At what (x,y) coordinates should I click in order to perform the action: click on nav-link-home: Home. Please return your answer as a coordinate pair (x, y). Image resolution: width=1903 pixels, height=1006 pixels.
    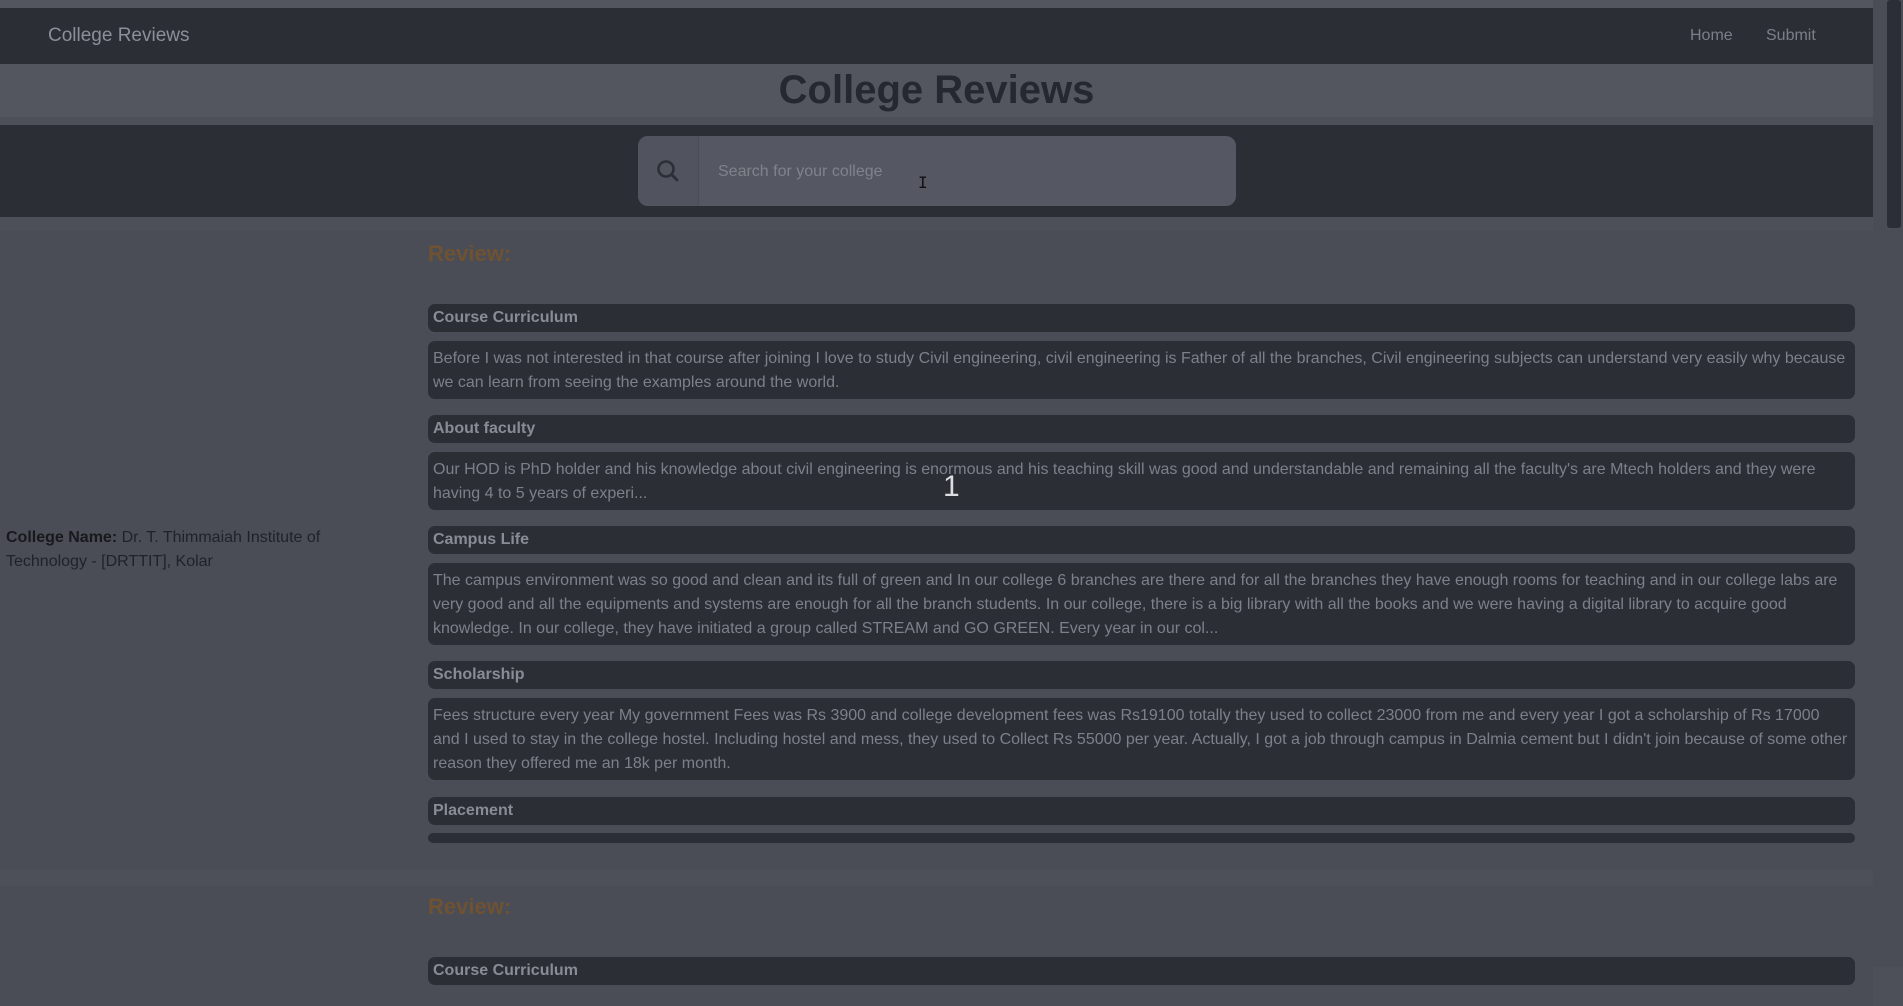
    Looking at the image, I should click on (1711, 36).